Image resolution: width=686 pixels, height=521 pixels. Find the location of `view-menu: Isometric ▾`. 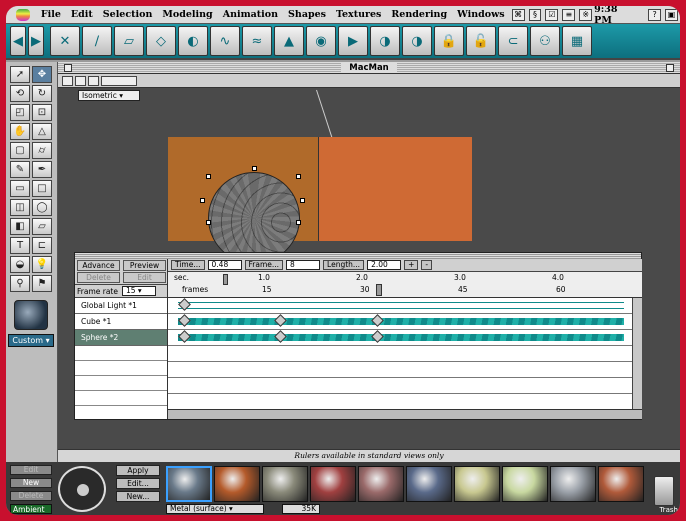

view-menu: Isometric ▾ is located at coordinates (109, 95).